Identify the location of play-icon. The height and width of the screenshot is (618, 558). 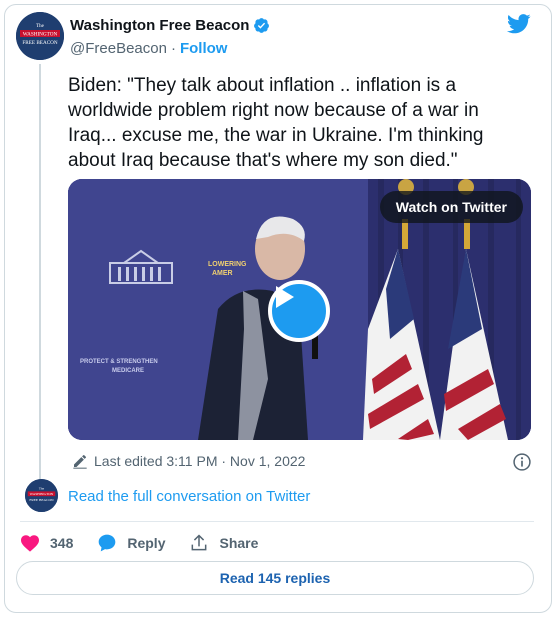
(285, 297).